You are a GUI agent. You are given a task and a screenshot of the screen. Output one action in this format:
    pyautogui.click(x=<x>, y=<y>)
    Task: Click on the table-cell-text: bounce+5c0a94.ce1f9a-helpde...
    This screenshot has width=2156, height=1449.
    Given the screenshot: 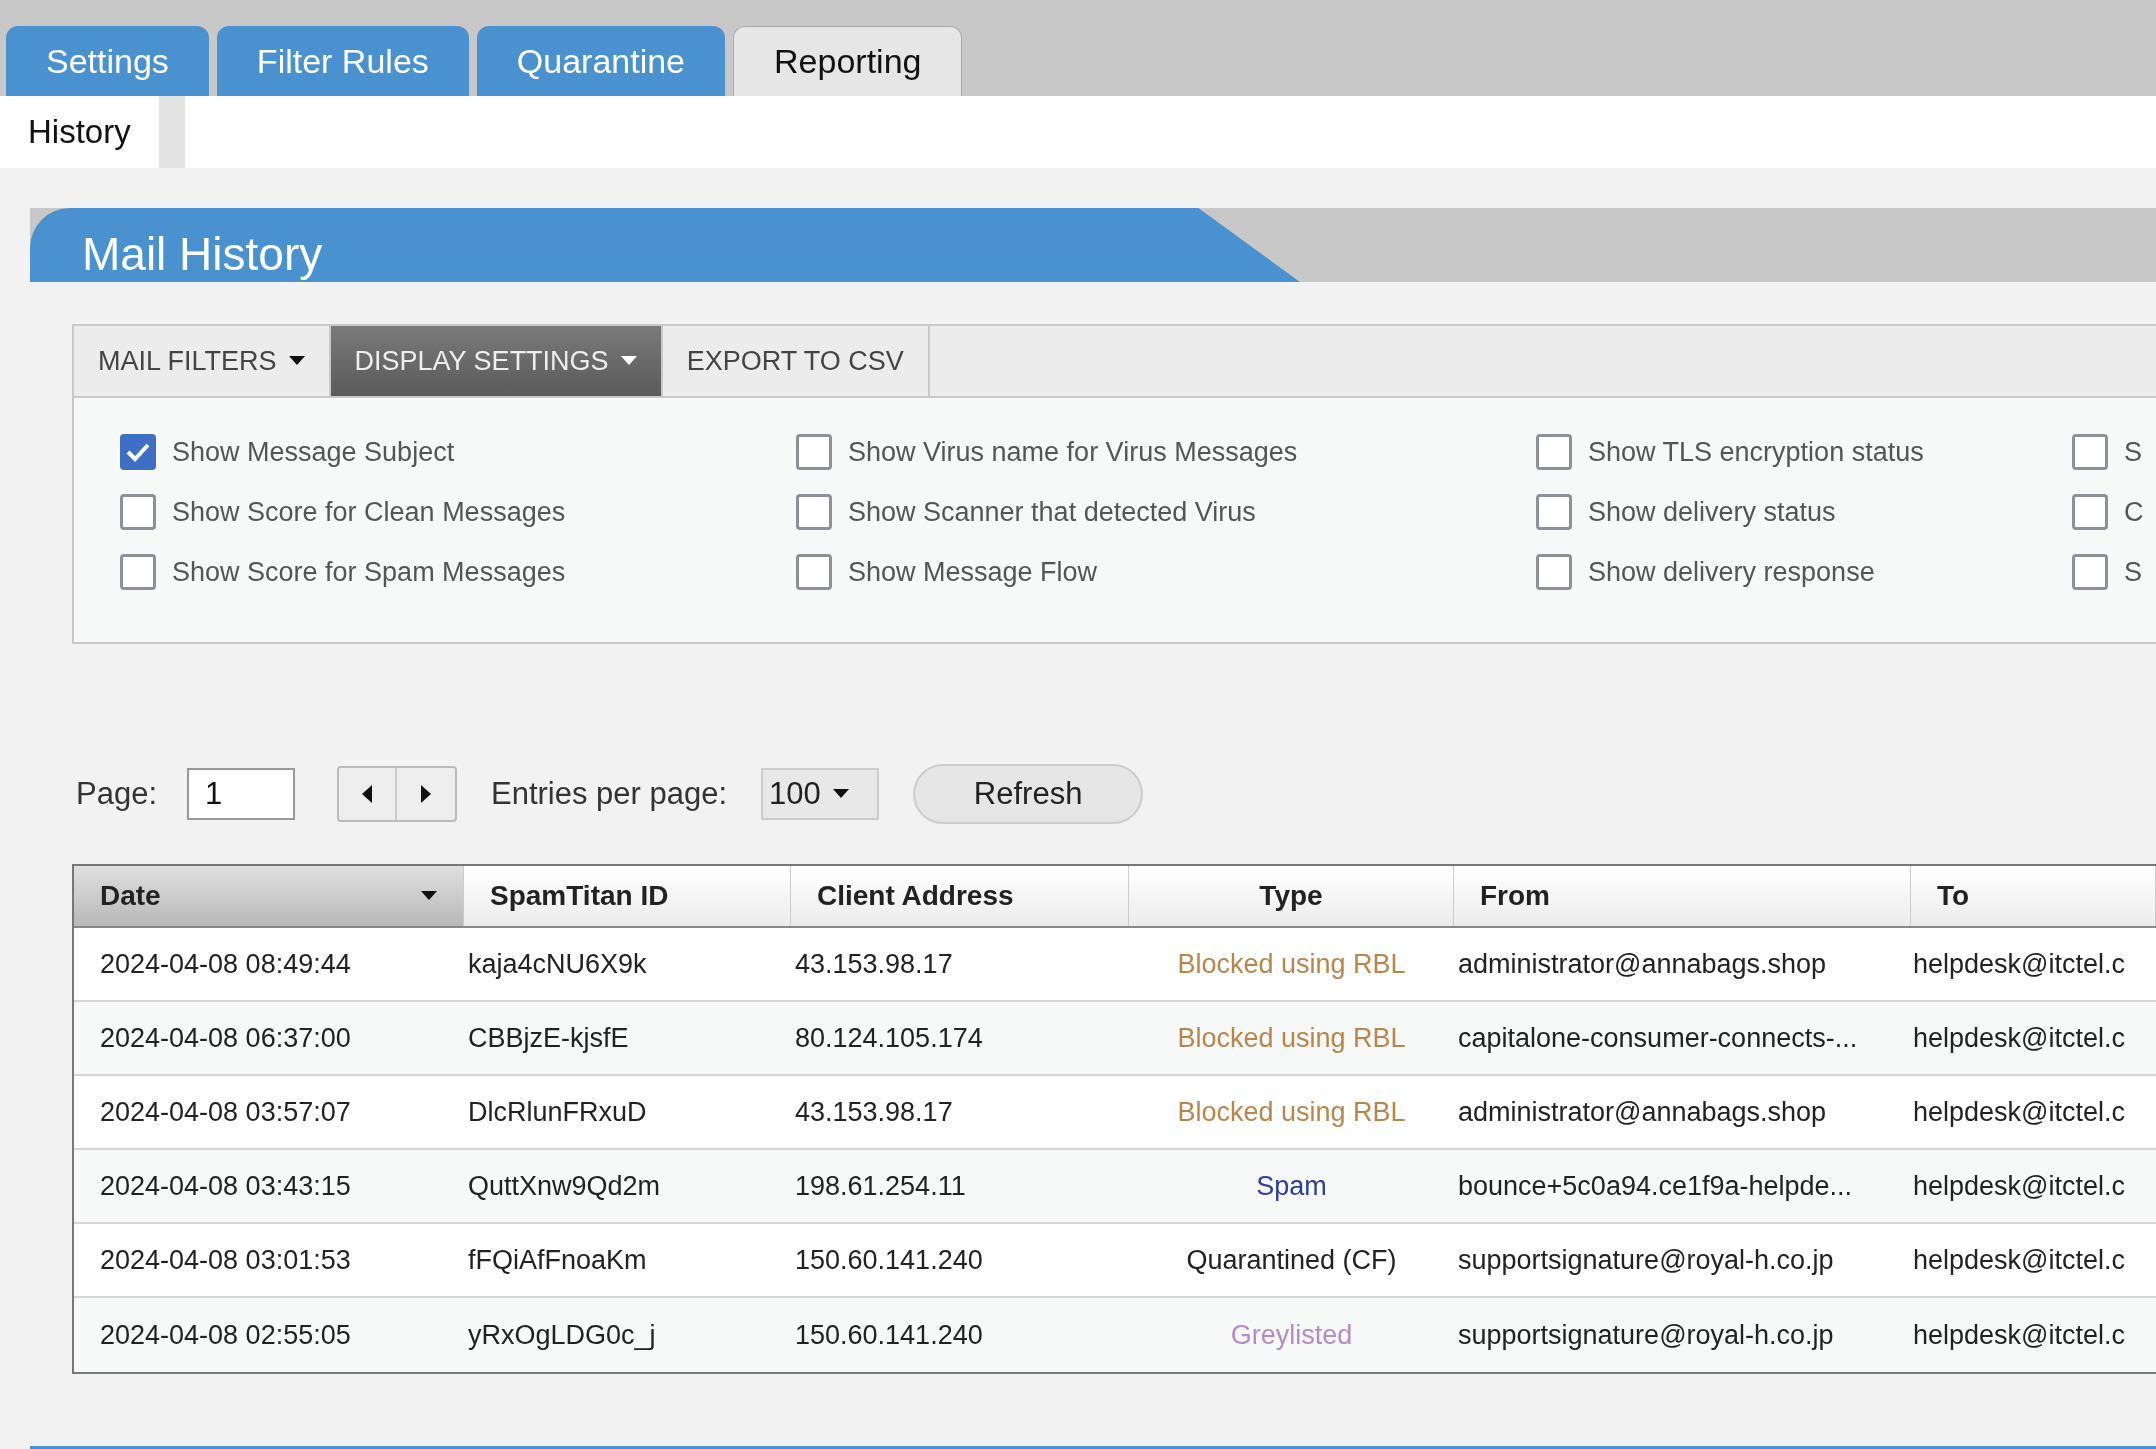 What is the action you would take?
    pyautogui.click(x=1655, y=1186)
    